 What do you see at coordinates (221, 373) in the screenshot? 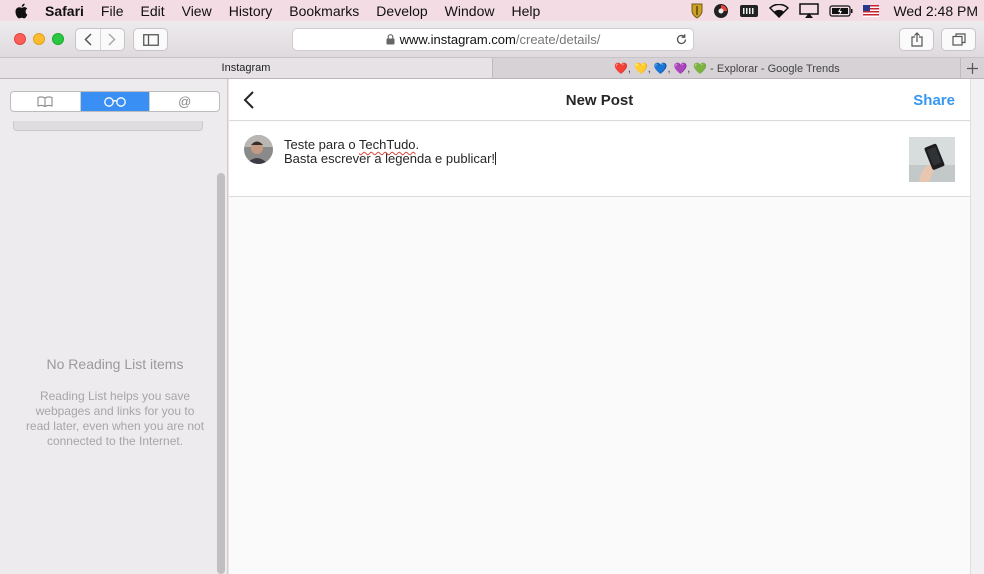
I see `sidebar-scrollbar` at bounding box center [221, 373].